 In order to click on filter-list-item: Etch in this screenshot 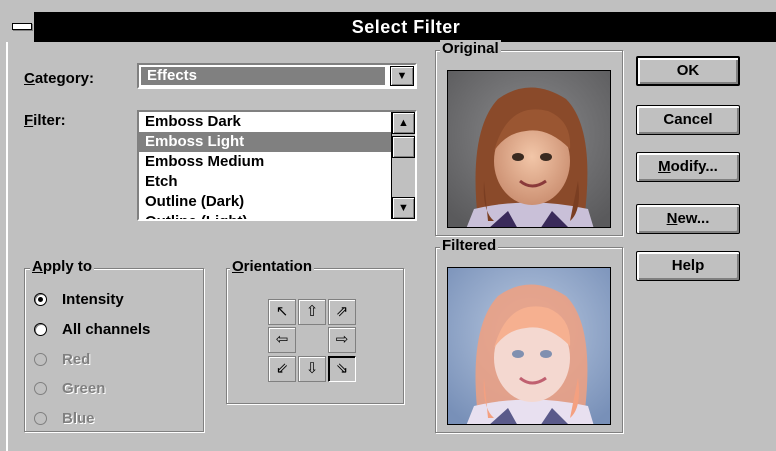, I will do `click(277, 182)`.